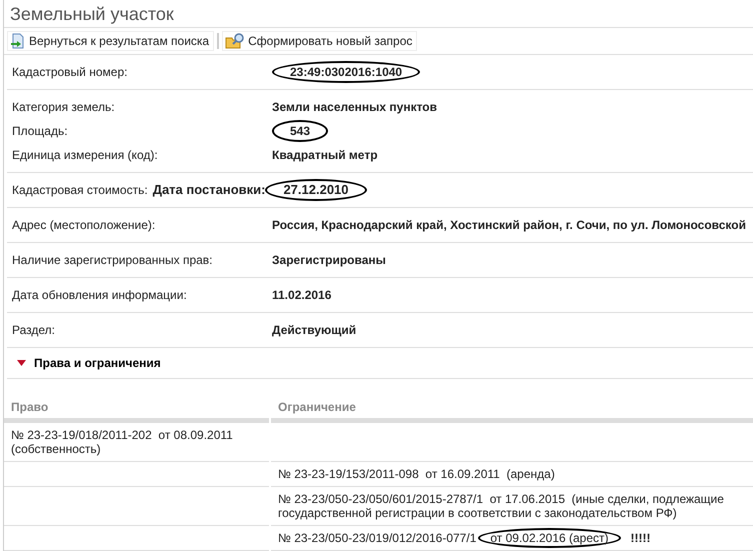 Image resolution: width=753 pixels, height=551 pixels. Describe the element at coordinates (136, 409) in the screenshot. I see `column-header: Право` at that location.